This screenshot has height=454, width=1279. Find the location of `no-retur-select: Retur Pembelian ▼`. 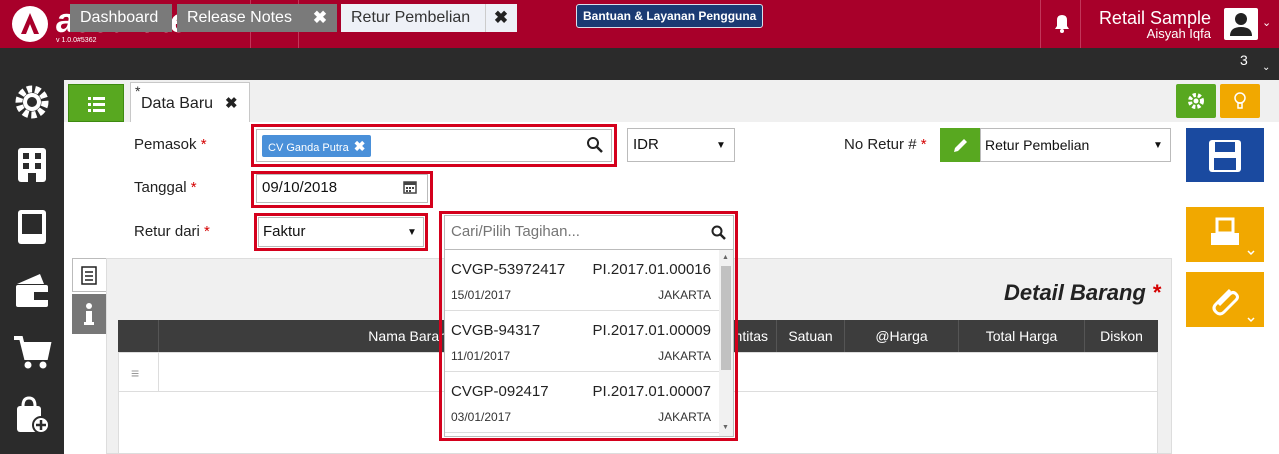

no-retur-select: Retur Pembelian ▼ is located at coordinates (1075, 145).